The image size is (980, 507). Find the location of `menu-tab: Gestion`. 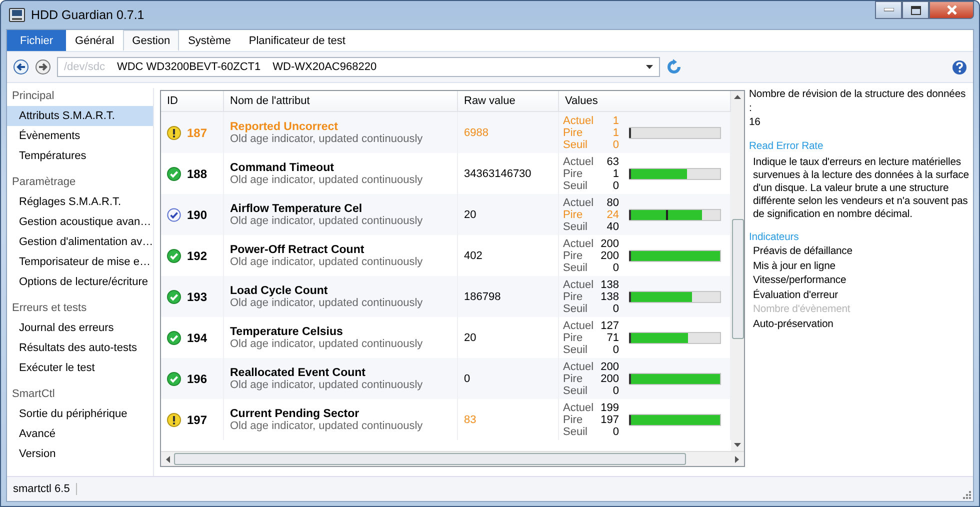

menu-tab: Gestion is located at coordinates (151, 40).